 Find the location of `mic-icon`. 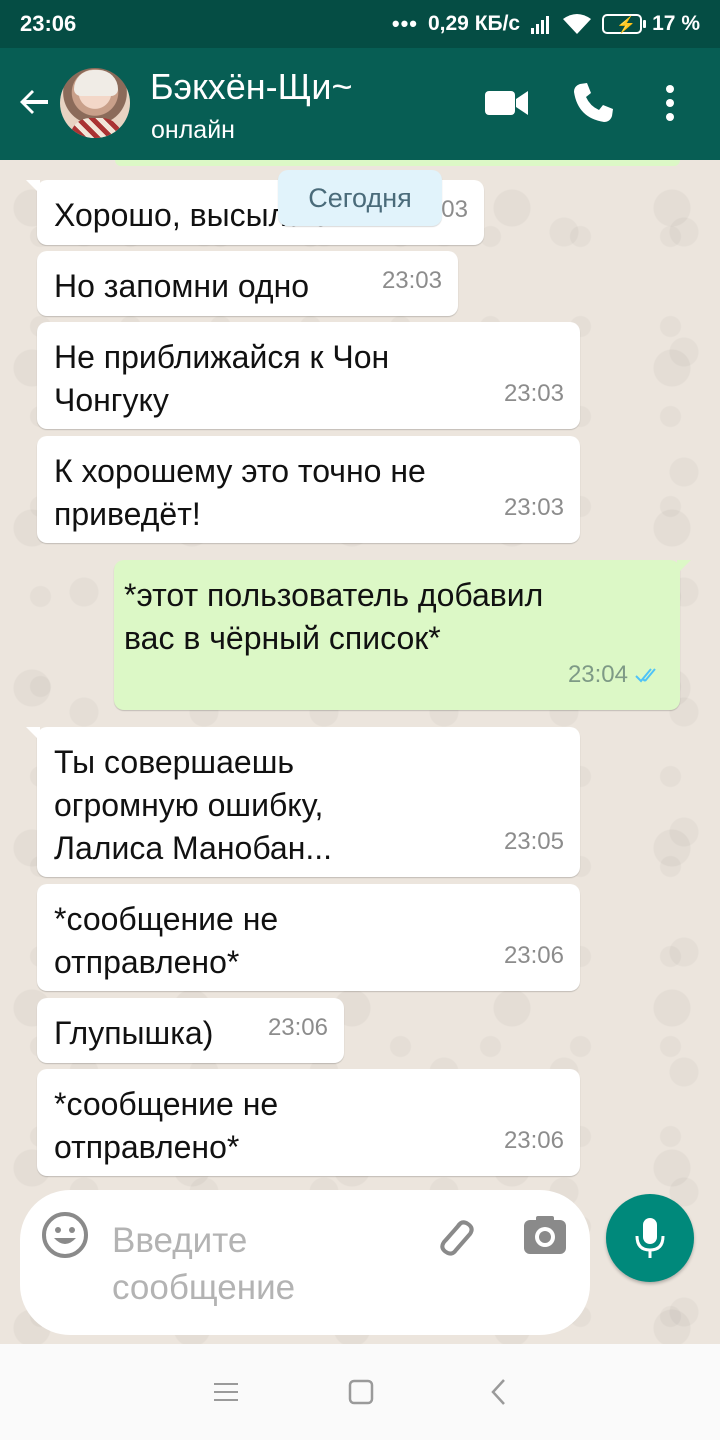

mic-icon is located at coordinates (650, 1238).